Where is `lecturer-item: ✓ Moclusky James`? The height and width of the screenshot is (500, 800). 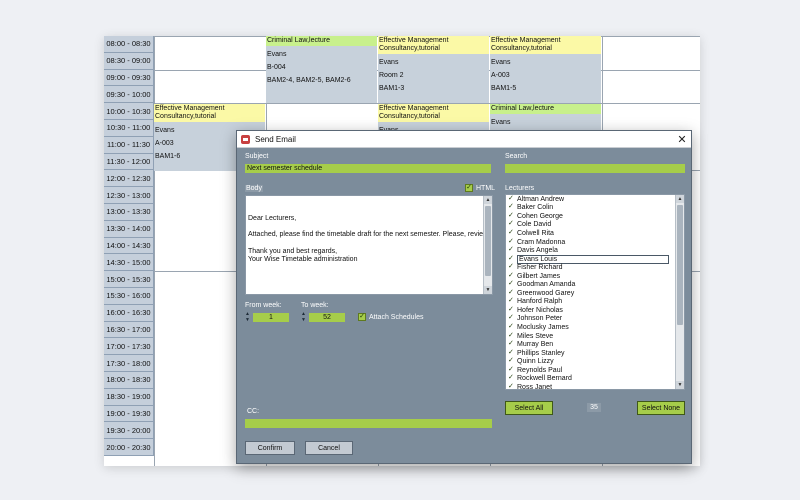 lecturer-item: ✓ Moclusky James is located at coordinates (595, 327).